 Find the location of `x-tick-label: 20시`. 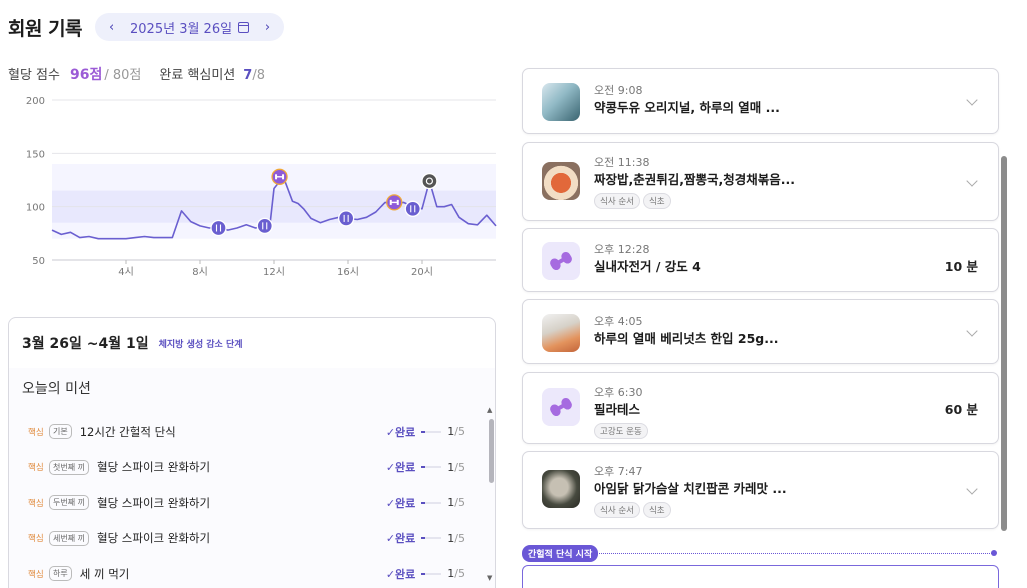

x-tick-label: 20시 is located at coordinates (422, 272).